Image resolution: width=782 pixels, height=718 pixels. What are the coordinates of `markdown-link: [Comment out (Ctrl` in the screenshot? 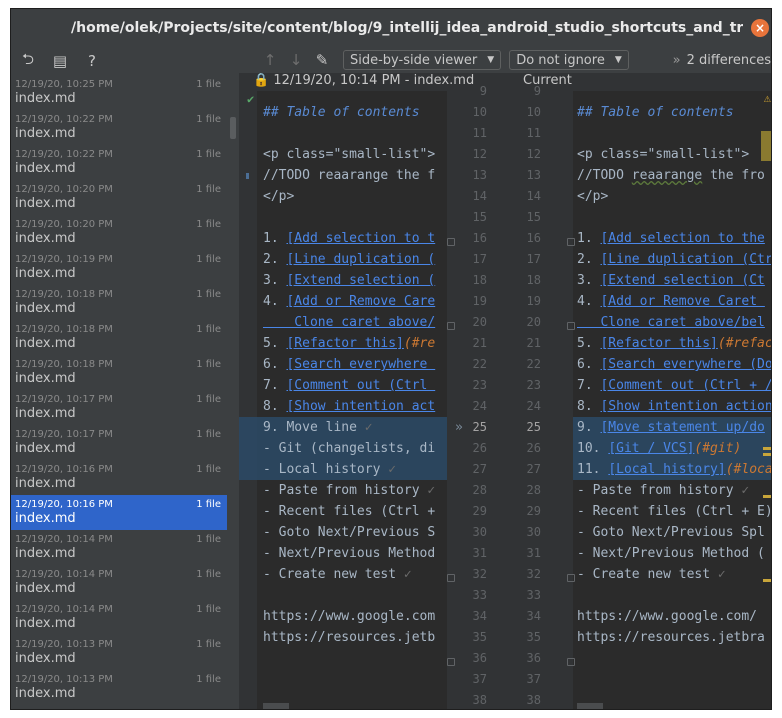 It's located at (360, 385).